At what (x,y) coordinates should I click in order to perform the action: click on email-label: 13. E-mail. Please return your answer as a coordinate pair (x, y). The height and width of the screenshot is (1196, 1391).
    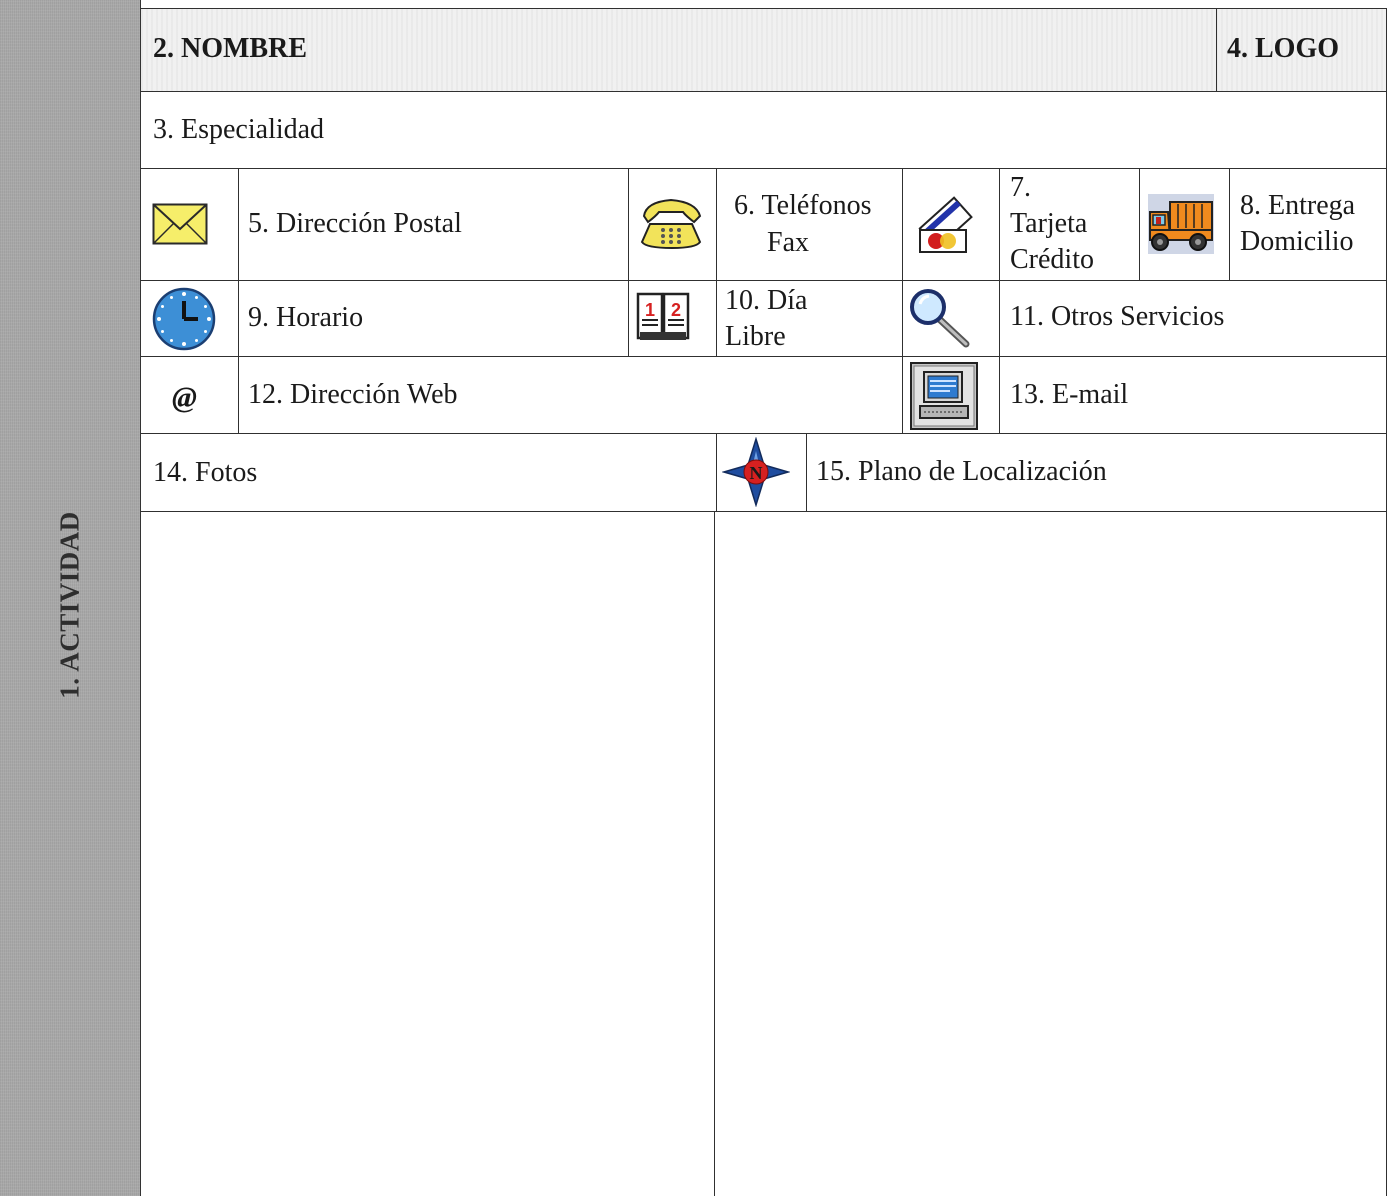
    Looking at the image, I should click on (1069, 394).